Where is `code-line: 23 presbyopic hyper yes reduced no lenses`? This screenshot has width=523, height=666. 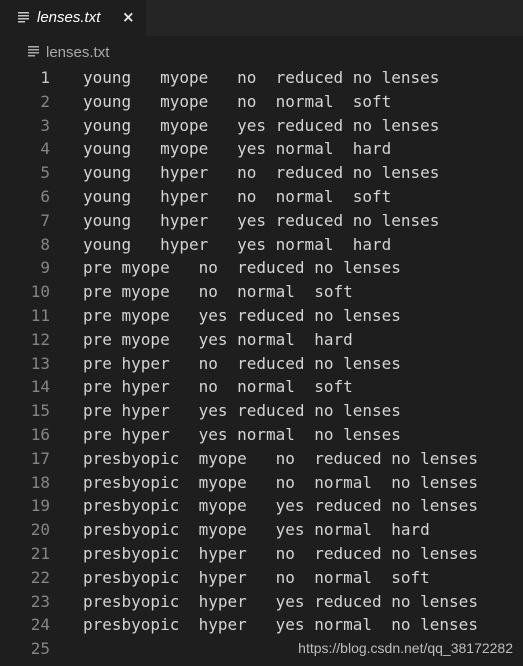
code-line: 23 presbyopic hyper yes reduced no lenses is located at coordinates (261, 602).